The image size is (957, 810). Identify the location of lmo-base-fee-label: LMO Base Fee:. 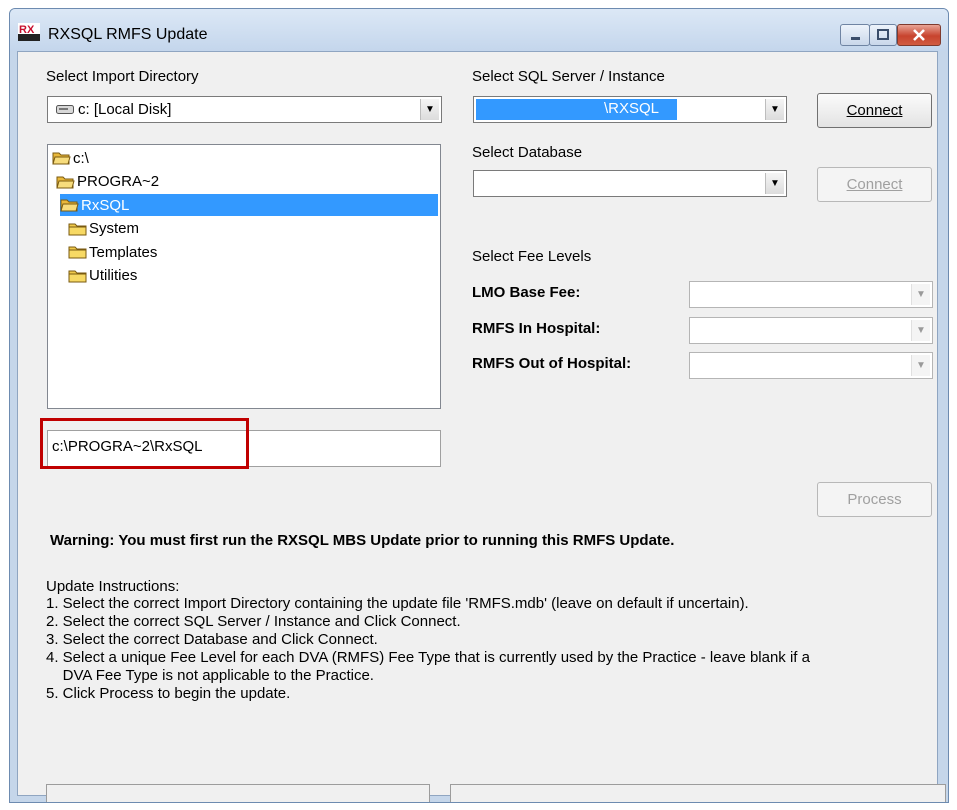
(526, 292).